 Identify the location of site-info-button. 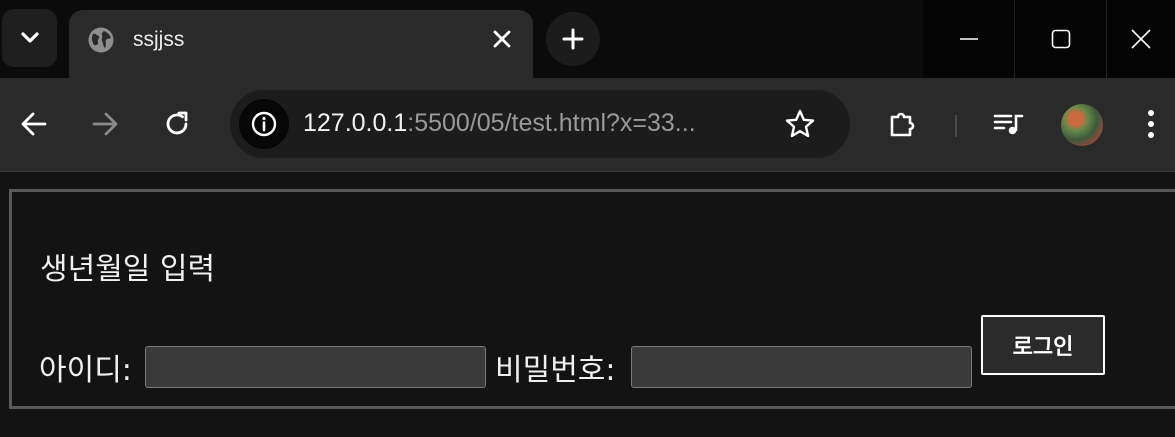
(264, 124).